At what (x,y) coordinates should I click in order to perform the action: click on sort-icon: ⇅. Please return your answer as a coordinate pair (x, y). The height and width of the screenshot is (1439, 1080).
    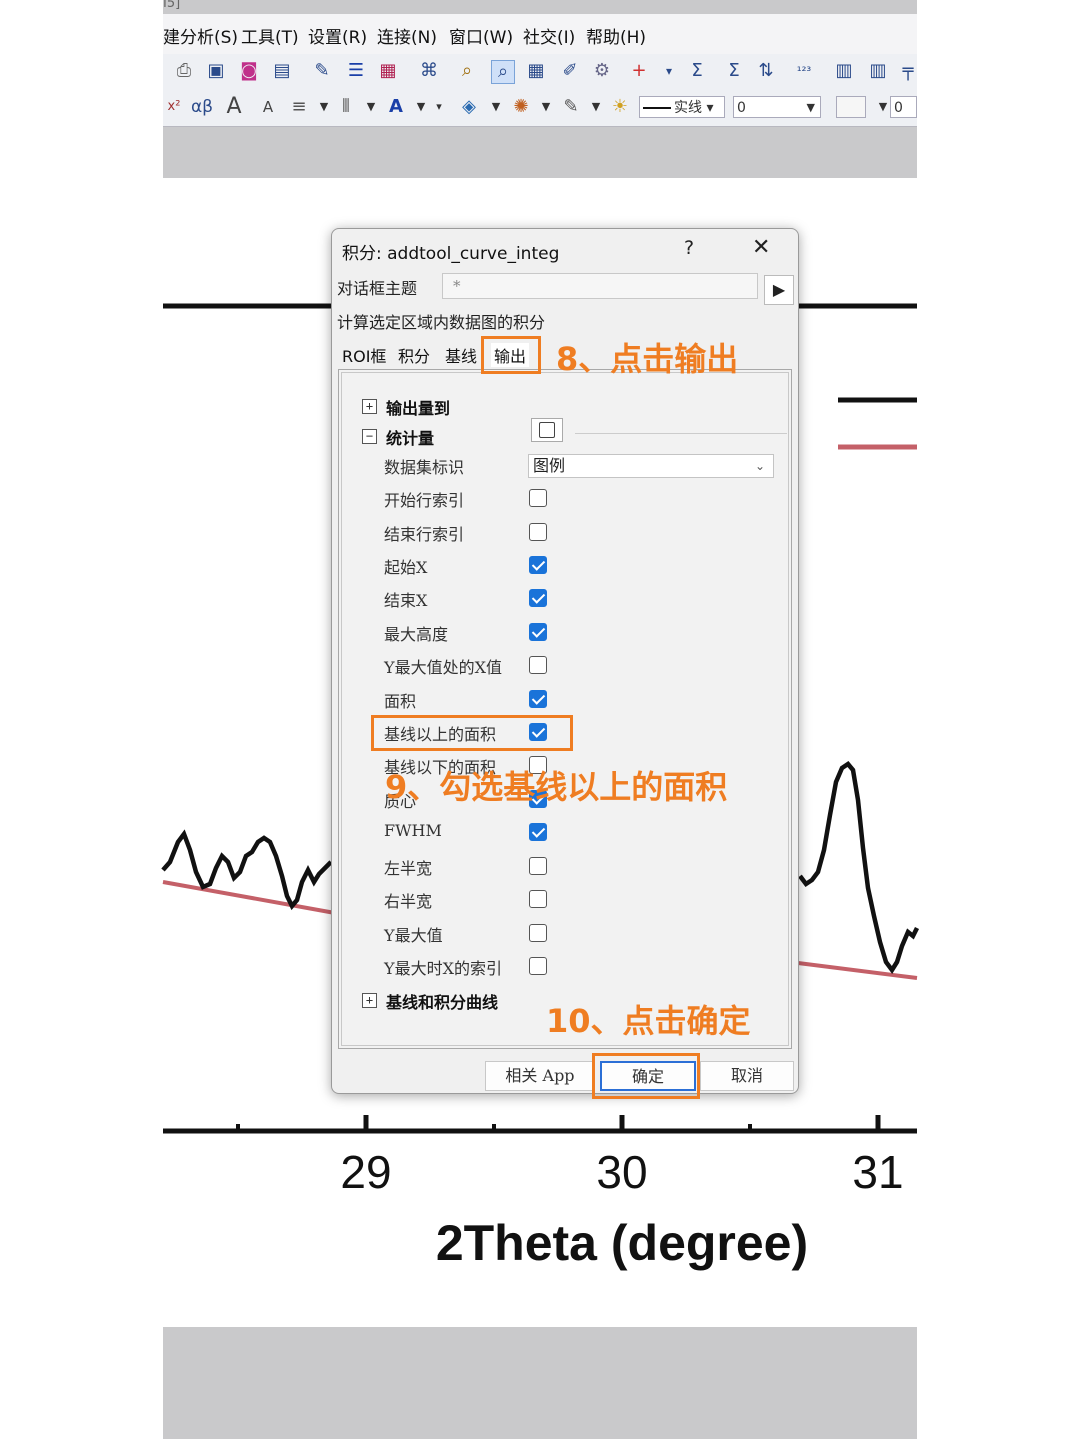
    Looking at the image, I should click on (766, 71).